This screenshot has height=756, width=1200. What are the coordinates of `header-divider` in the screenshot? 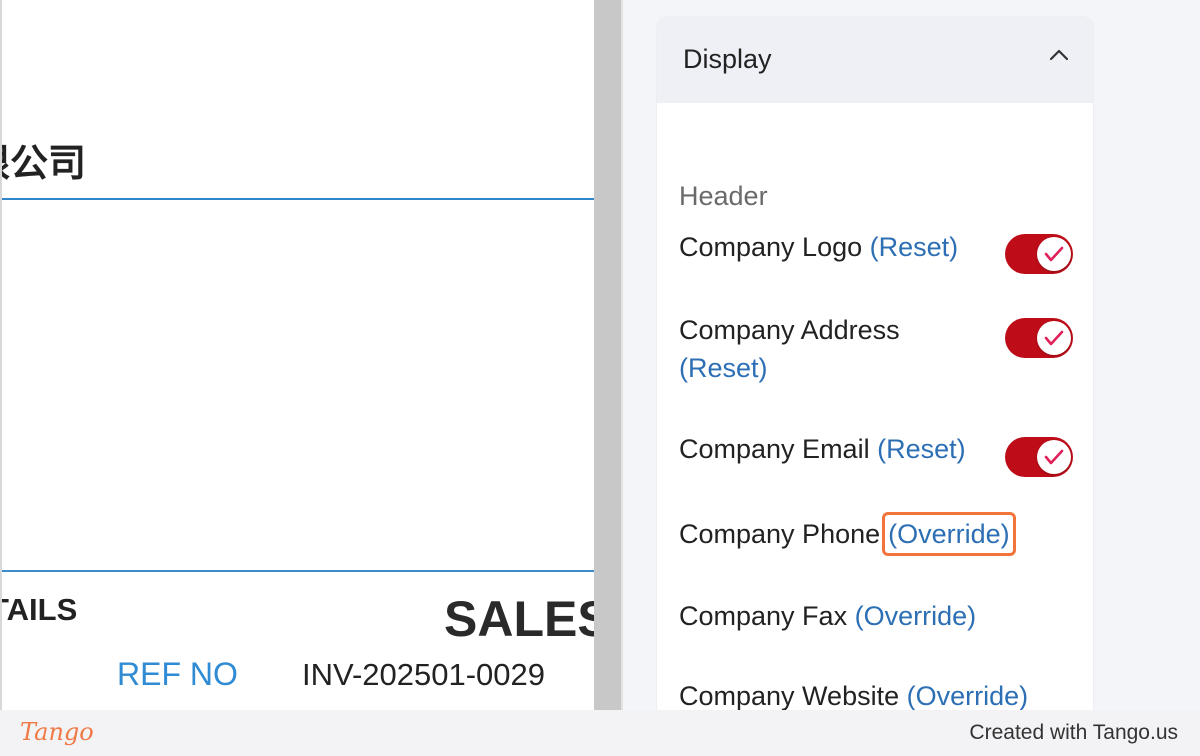 It's located at (298, 199).